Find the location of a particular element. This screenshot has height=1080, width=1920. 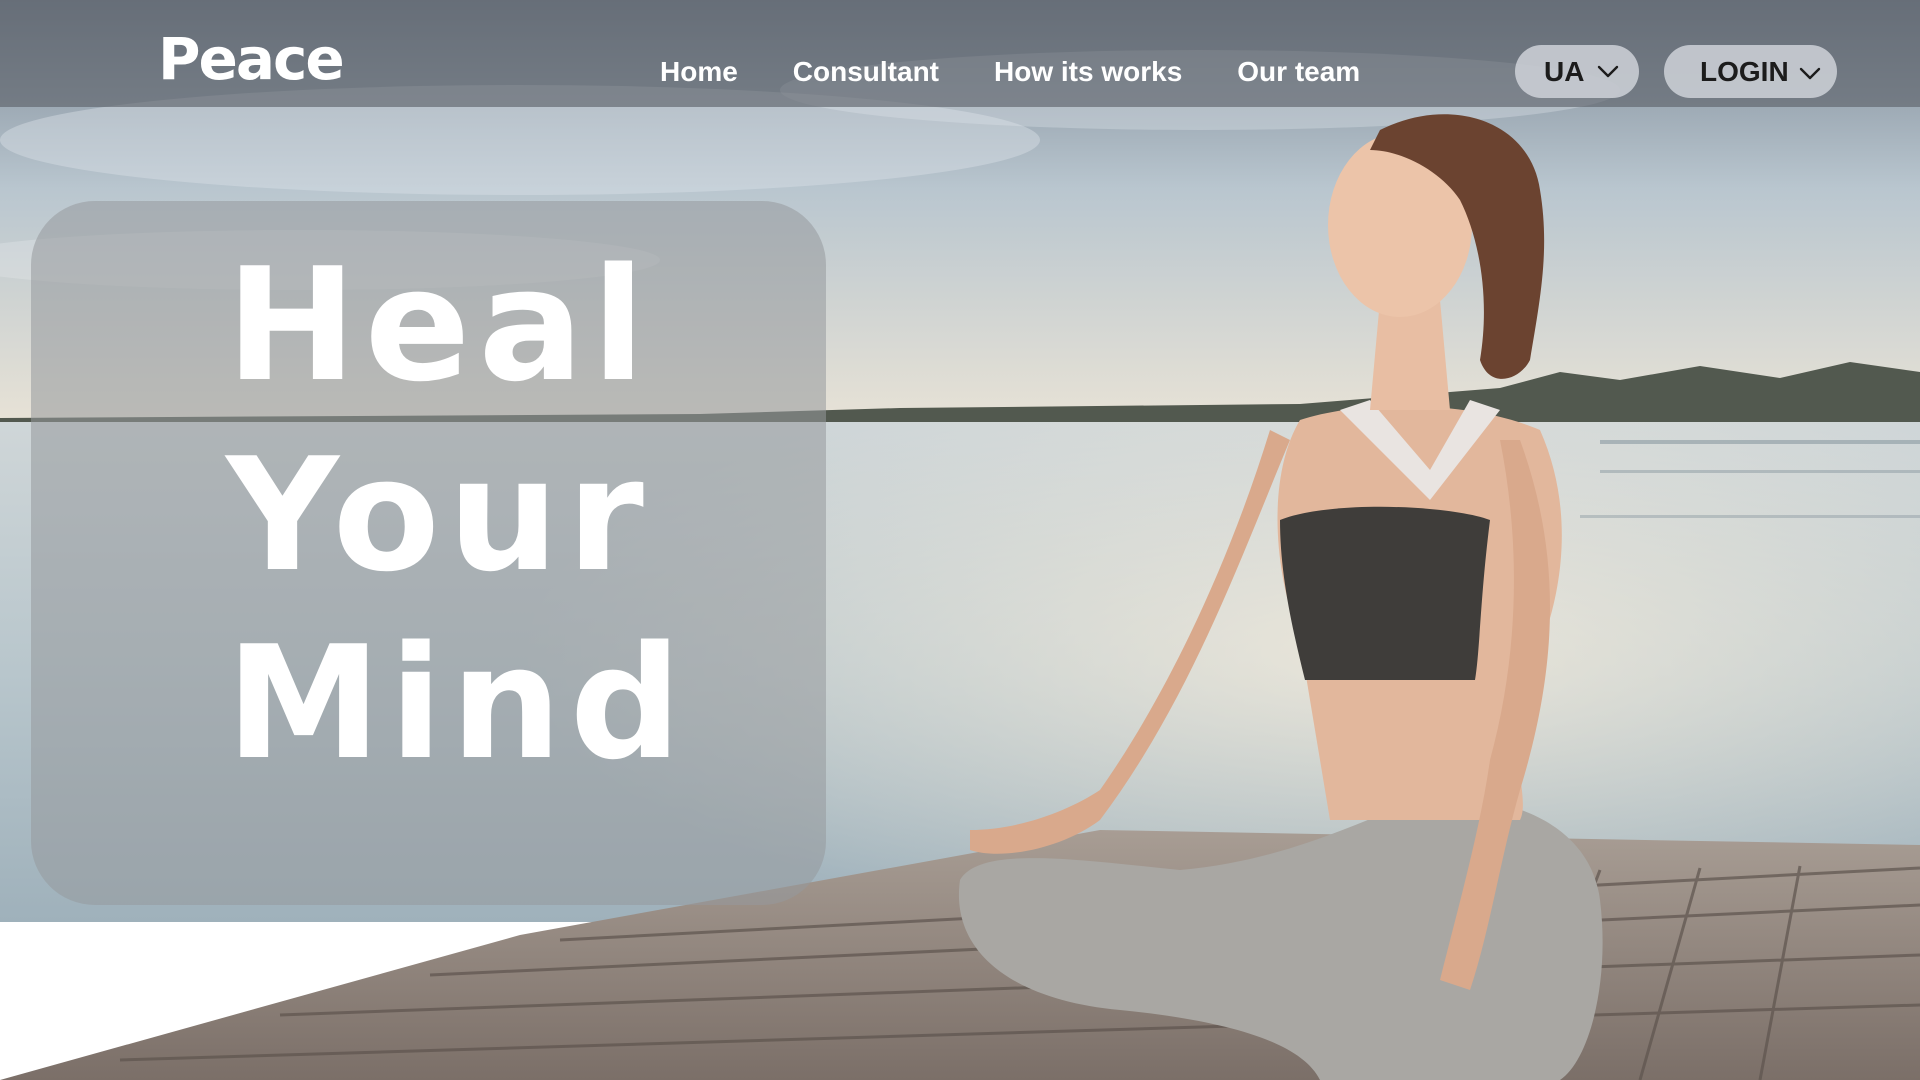

nav-link-consultant: Consultant is located at coordinates (866, 72).